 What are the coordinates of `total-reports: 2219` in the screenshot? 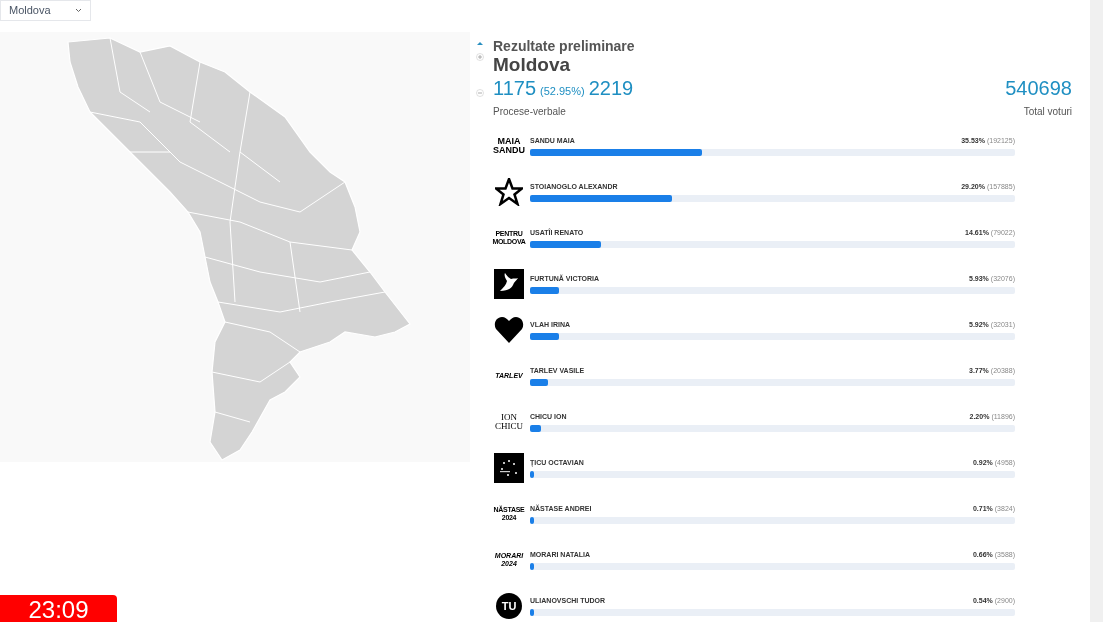 It's located at (611, 88).